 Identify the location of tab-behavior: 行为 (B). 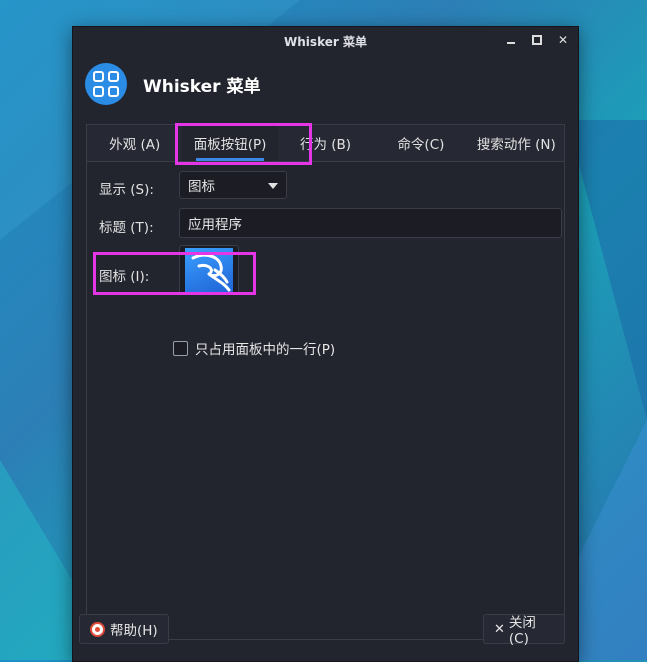
(325, 143).